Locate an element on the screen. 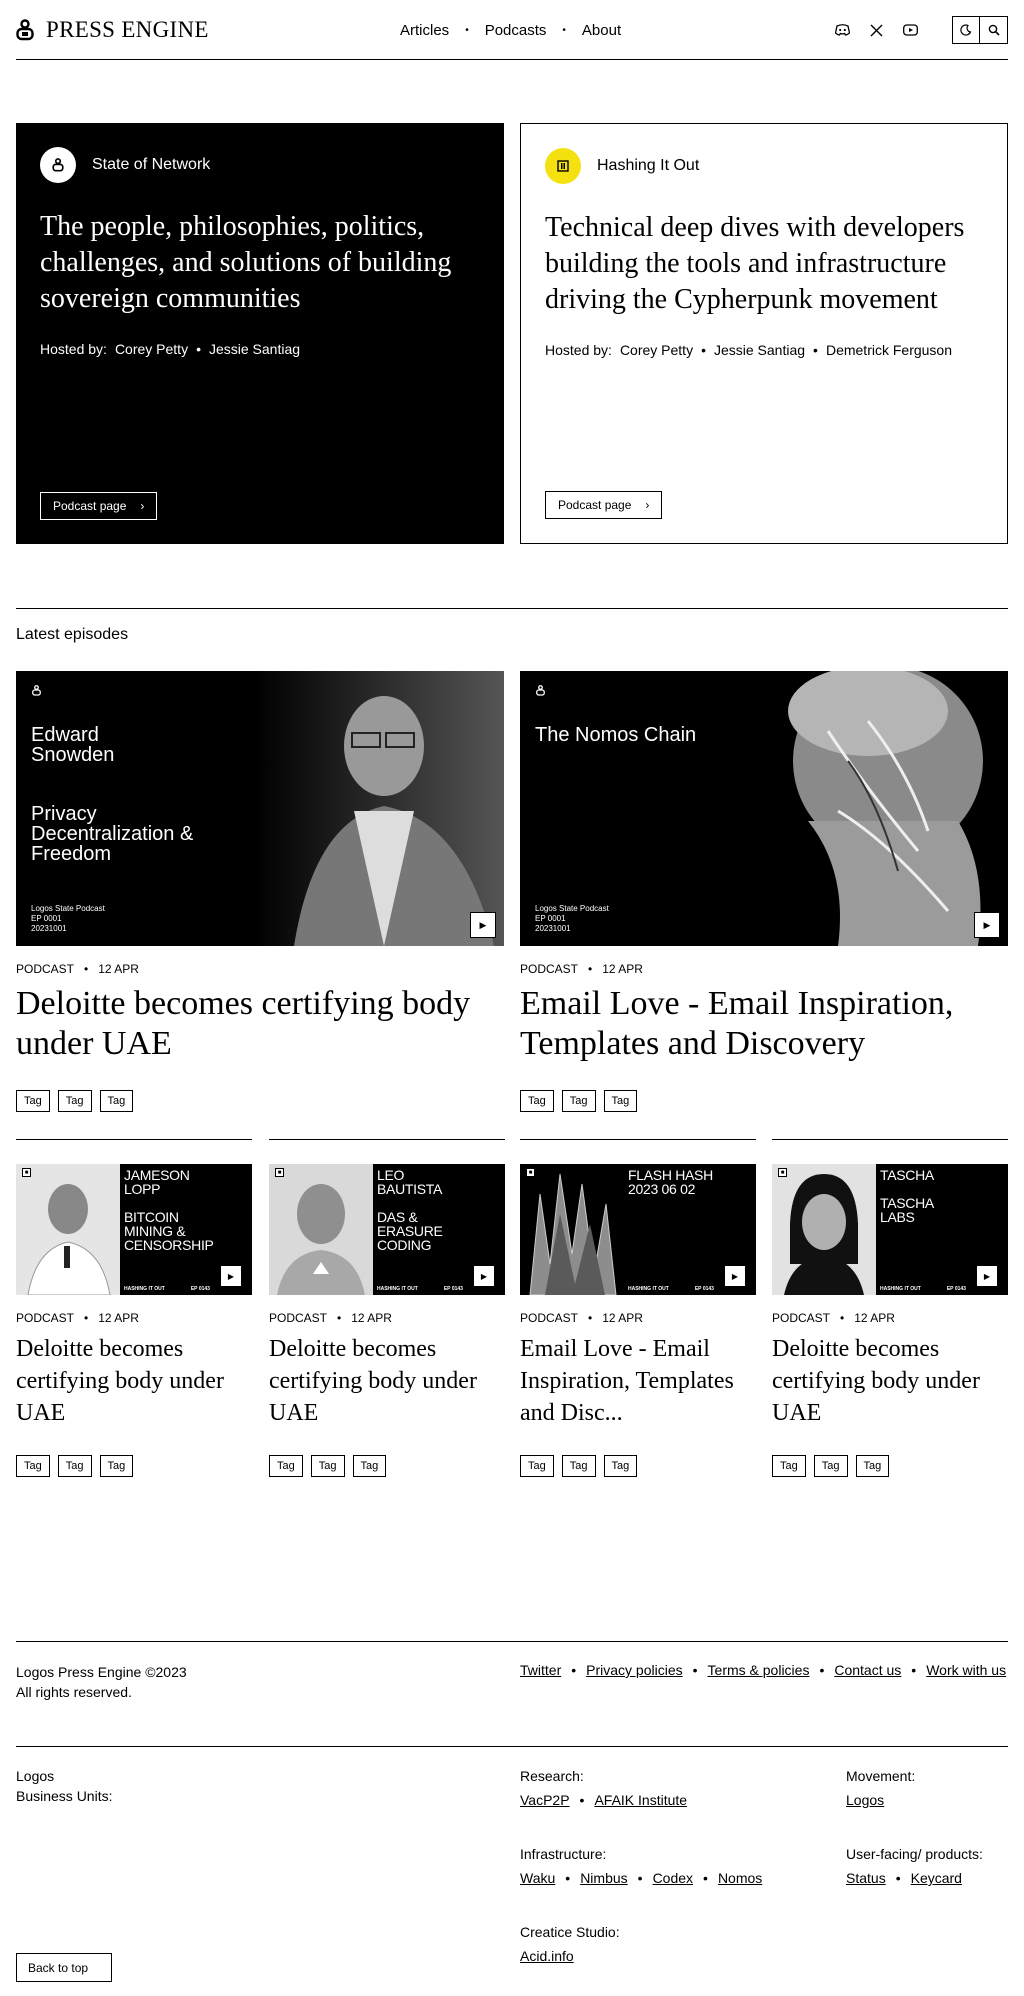  discord-icon is located at coordinates (842, 30).